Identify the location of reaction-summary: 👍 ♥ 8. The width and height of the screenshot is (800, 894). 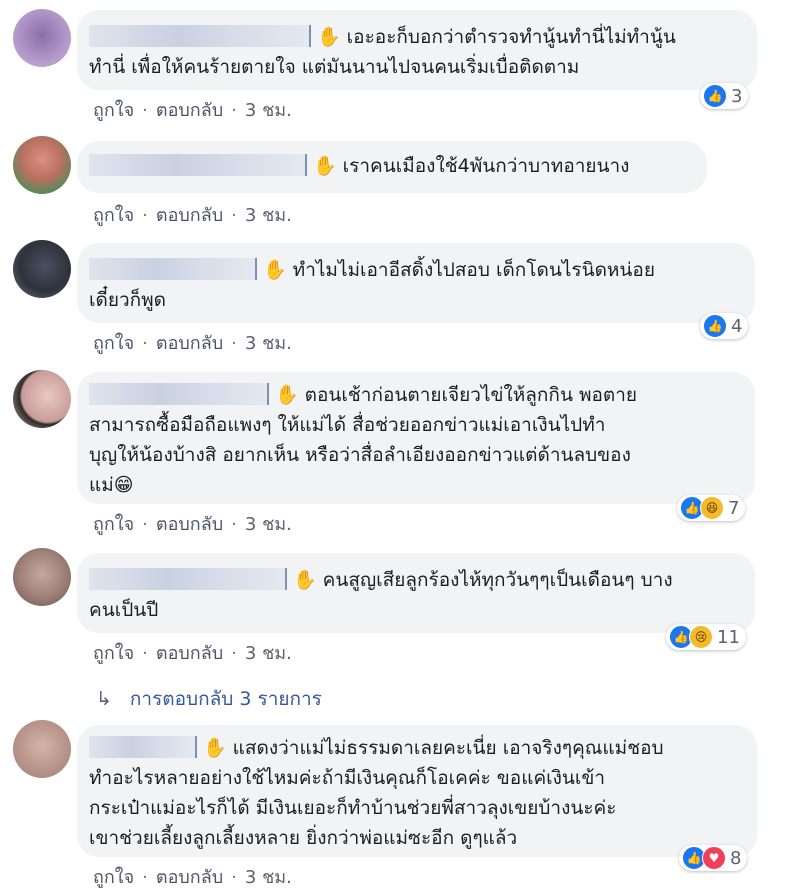
(713, 858).